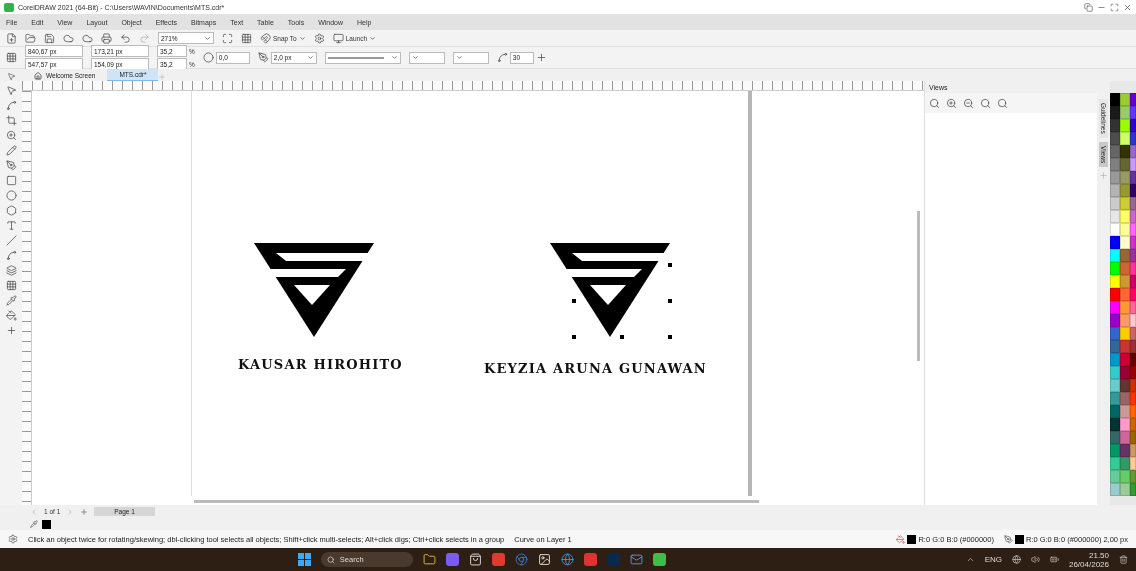 Image resolution: width=1136 pixels, height=571 pixels. I want to click on clock-time: 21.50, so click(1099, 555).